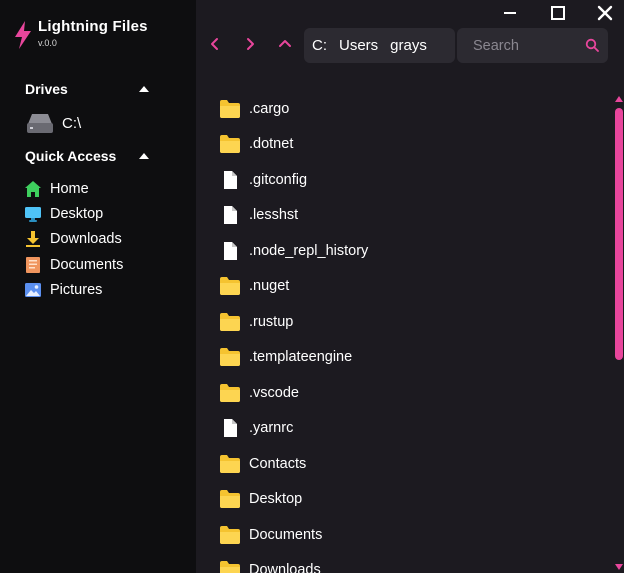 This screenshot has height=573, width=624. What do you see at coordinates (409, 500) in the screenshot?
I see `file-row: Desktop` at bounding box center [409, 500].